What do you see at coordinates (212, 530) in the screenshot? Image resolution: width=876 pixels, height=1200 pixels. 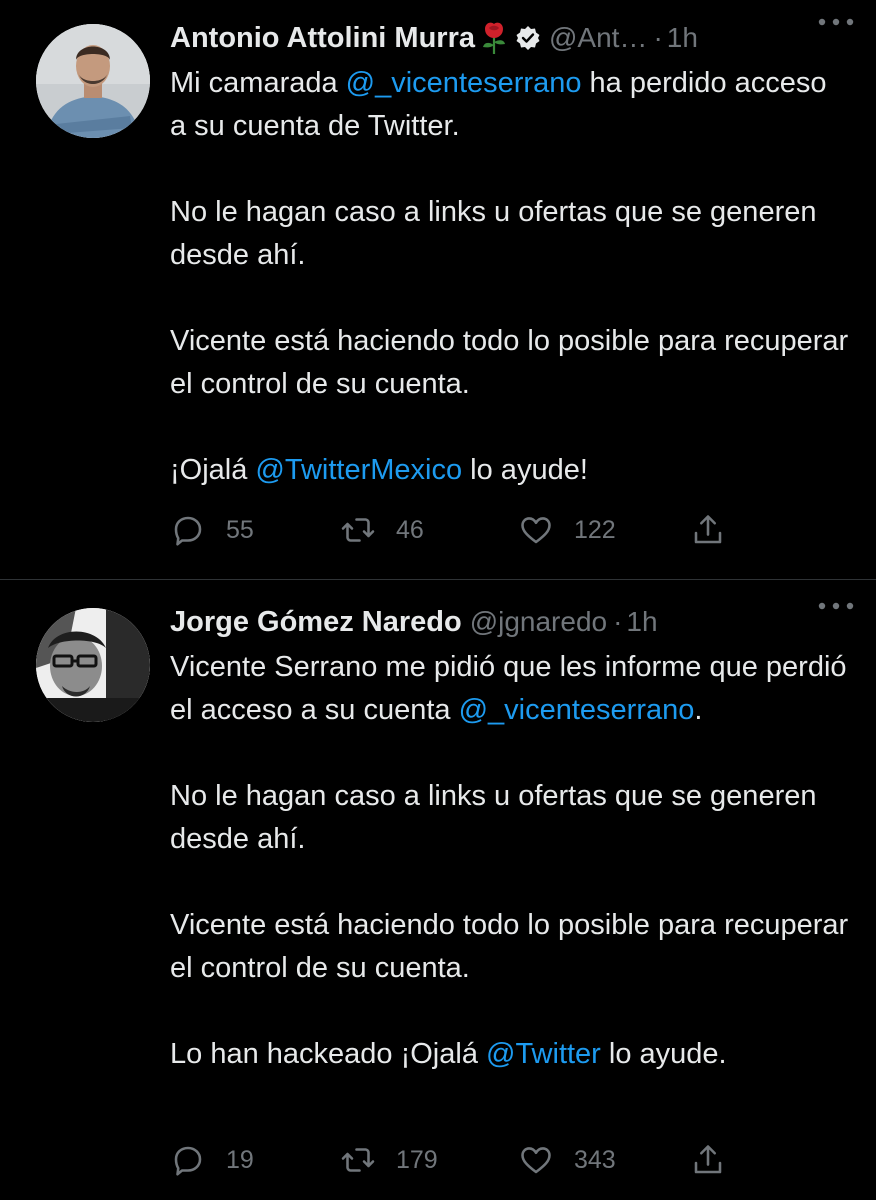 I see `reply-button: 55` at bounding box center [212, 530].